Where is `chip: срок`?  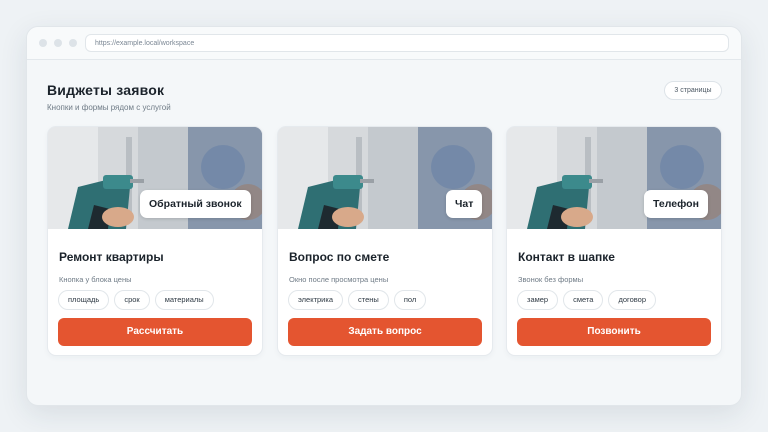 chip: срок is located at coordinates (132, 300).